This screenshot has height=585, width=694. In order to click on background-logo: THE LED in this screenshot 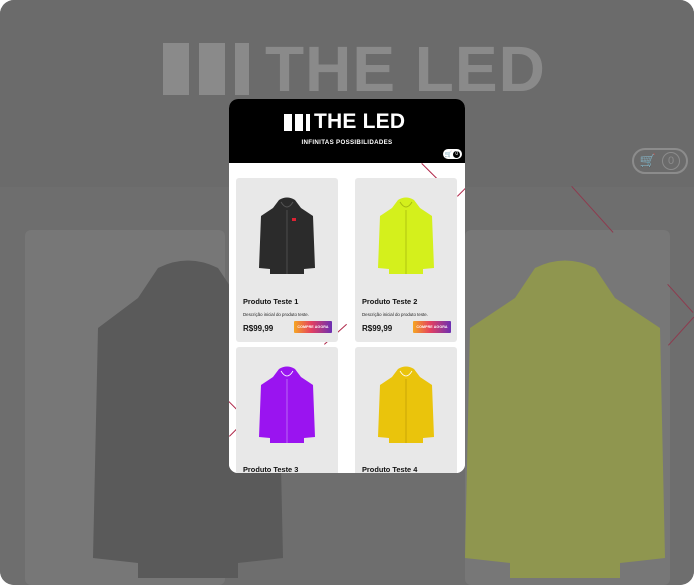, I will do `click(354, 69)`.